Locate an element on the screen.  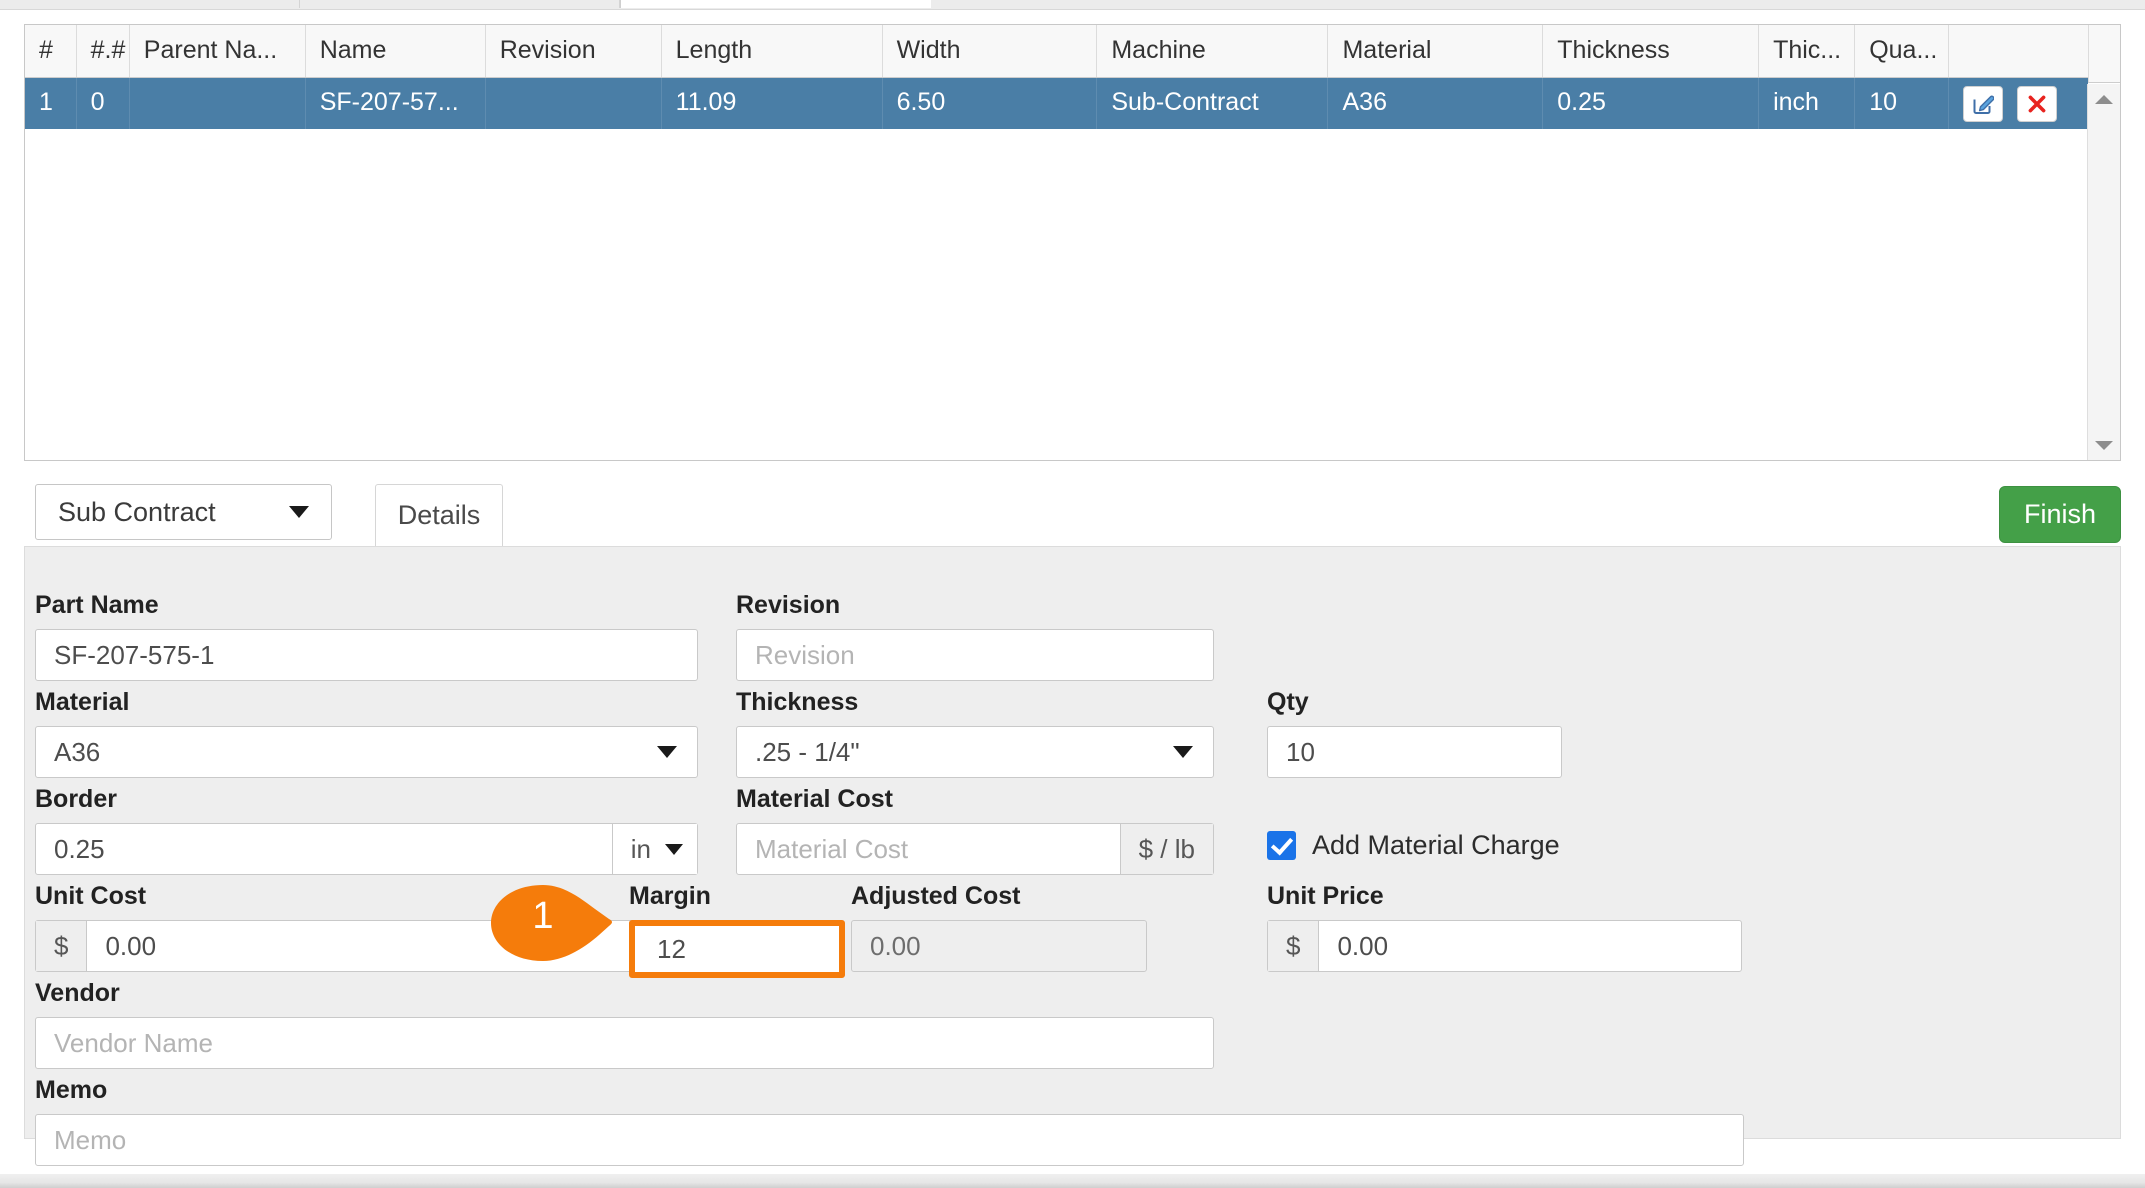
field-unit-cost: Unit Cost $ 0.00 is located at coordinates (348, 927).